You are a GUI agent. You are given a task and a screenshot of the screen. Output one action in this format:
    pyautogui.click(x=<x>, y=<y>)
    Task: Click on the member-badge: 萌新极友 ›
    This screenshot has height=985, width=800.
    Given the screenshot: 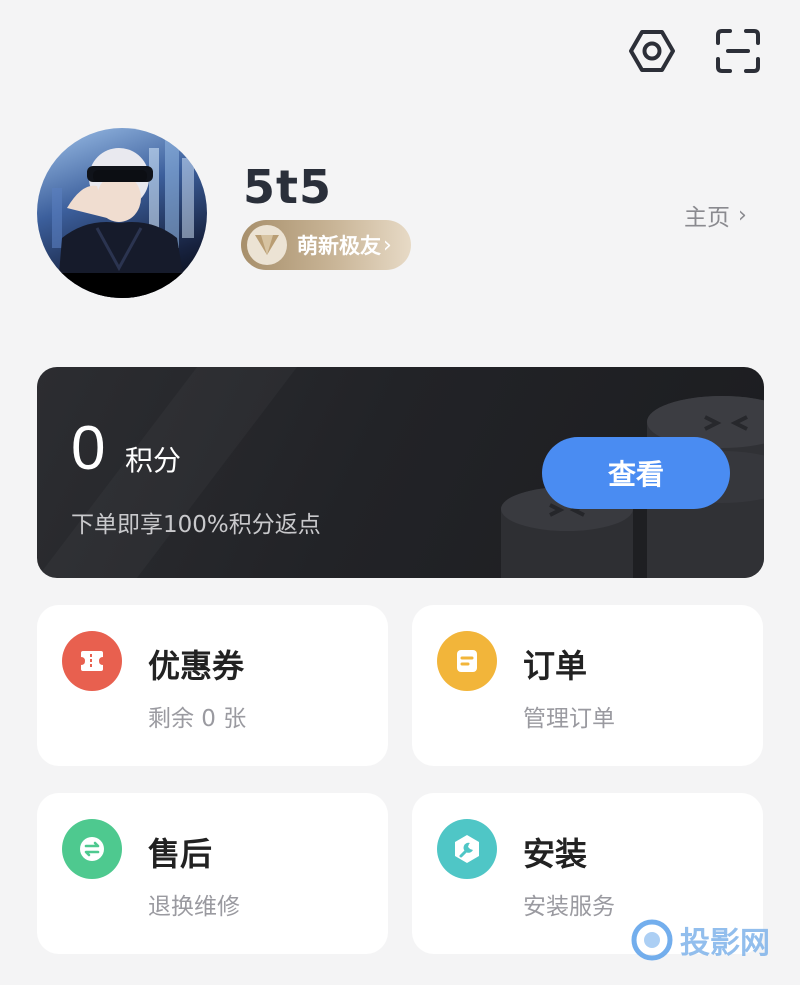 What is the action you would take?
    pyautogui.click(x=326, y=245)
    